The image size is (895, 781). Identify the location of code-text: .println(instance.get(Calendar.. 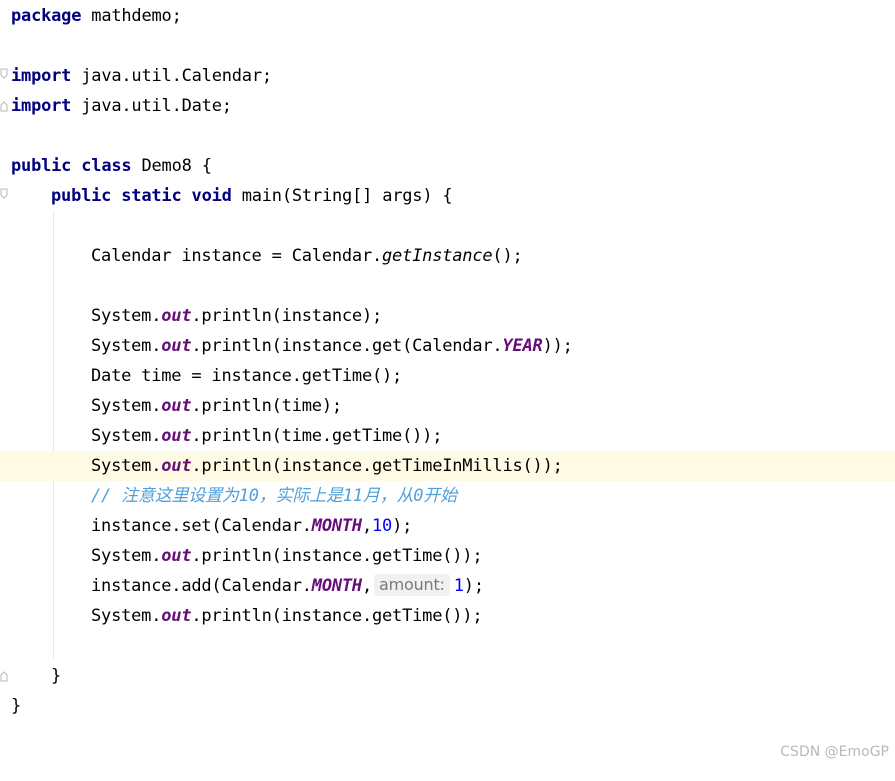
(347, 346).